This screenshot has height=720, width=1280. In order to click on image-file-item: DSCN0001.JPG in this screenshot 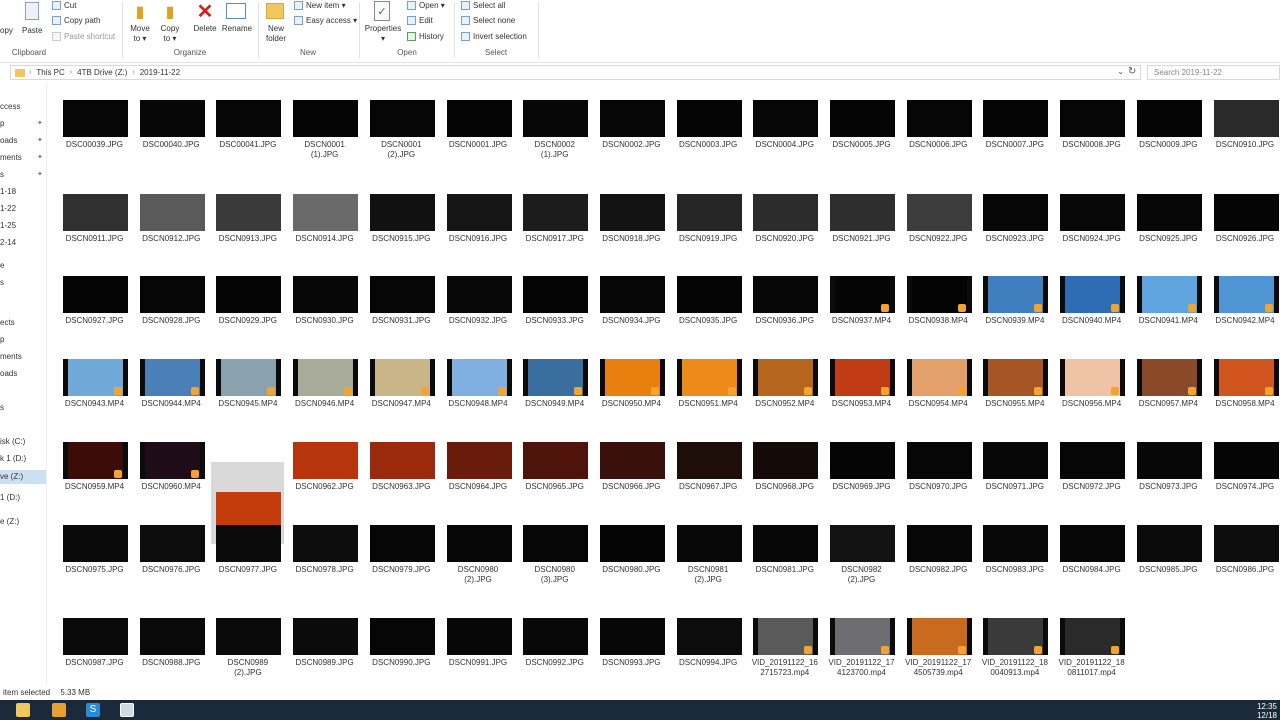, I will do `click(478, 121)`.